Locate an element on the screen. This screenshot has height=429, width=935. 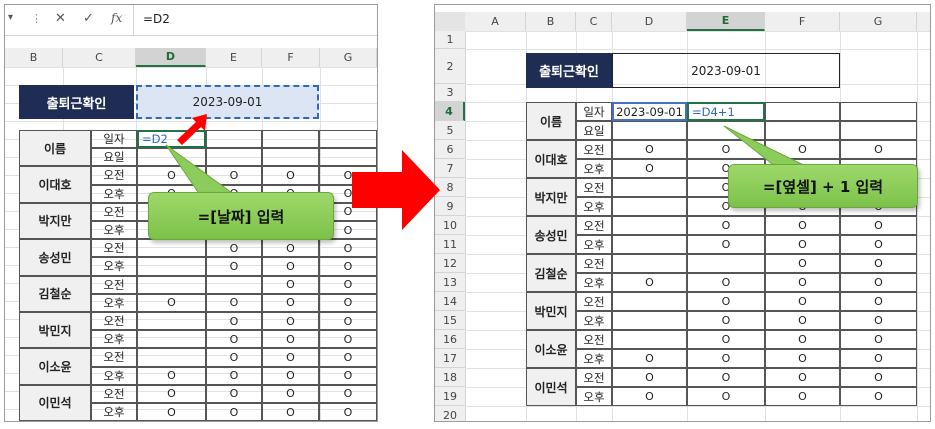
date-cell: 2023-09-01 is located at coordinates (726, 70).